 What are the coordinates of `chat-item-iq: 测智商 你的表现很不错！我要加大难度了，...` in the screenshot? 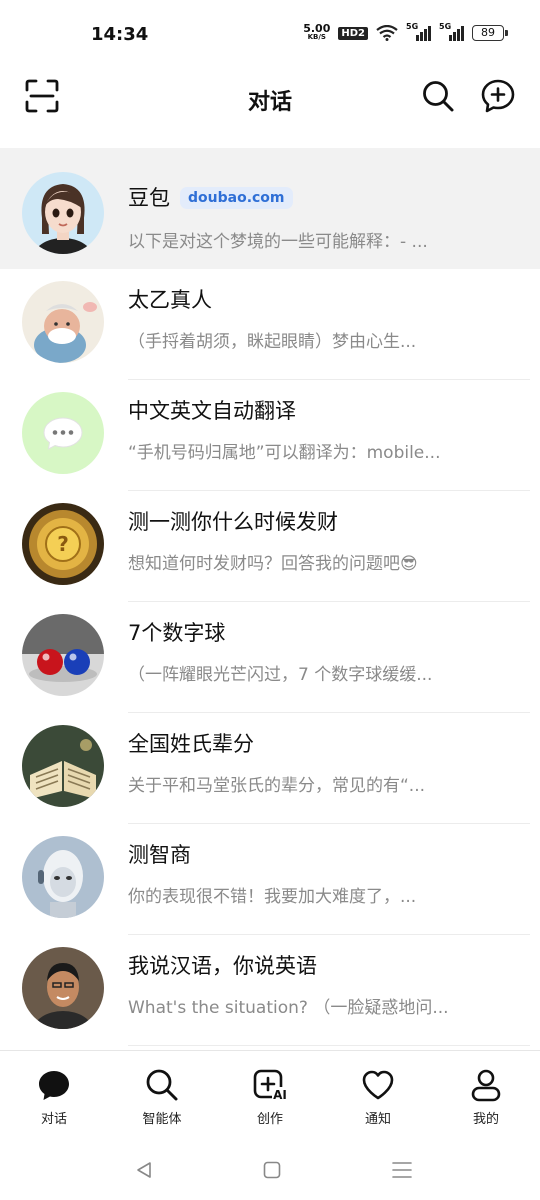 It's located at (270, 879).